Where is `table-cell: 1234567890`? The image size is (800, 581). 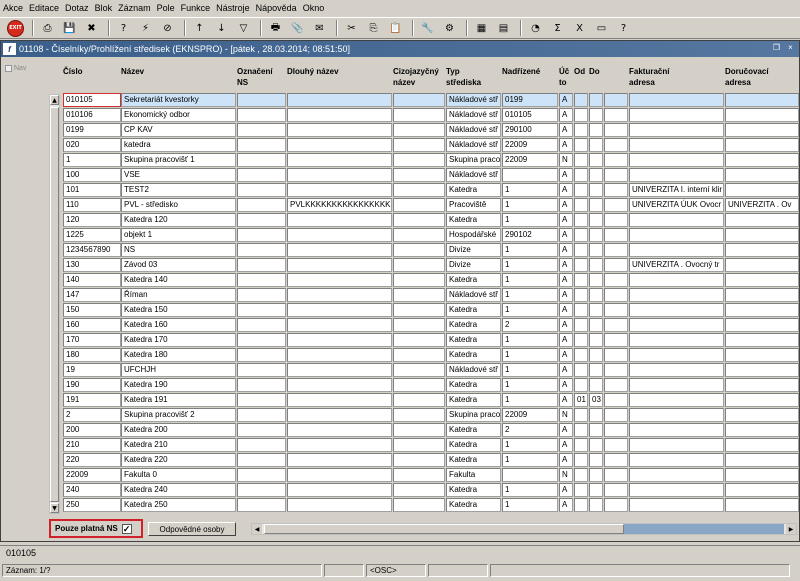 table-cell: 1234567890 is located at coordinates (92, 250).